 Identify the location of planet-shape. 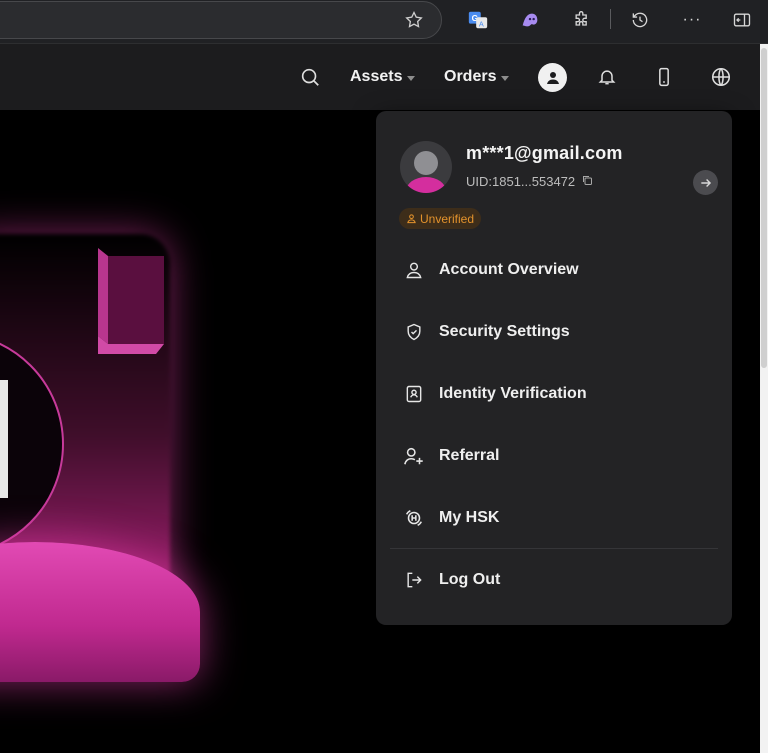
(100, 612).